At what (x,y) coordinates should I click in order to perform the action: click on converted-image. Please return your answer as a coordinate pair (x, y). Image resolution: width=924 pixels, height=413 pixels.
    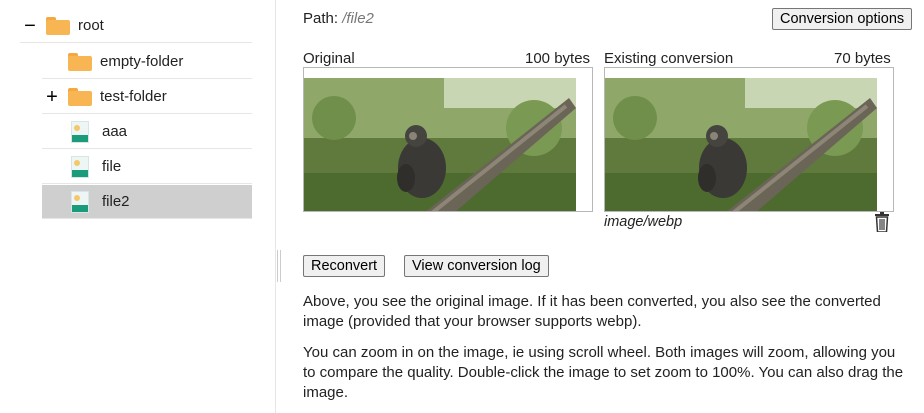
    Looking at the image, I should click on (741, 144).